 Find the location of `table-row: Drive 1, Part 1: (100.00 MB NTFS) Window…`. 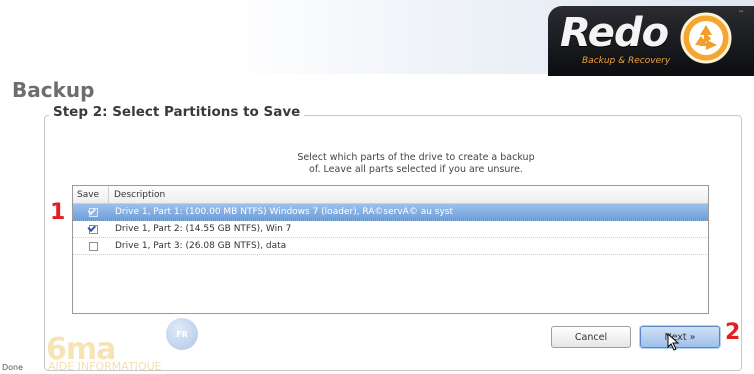

table-row: Drive 1, Part 1: (100.00 MB NTFS) Window… is located at coordinates (390, 212).